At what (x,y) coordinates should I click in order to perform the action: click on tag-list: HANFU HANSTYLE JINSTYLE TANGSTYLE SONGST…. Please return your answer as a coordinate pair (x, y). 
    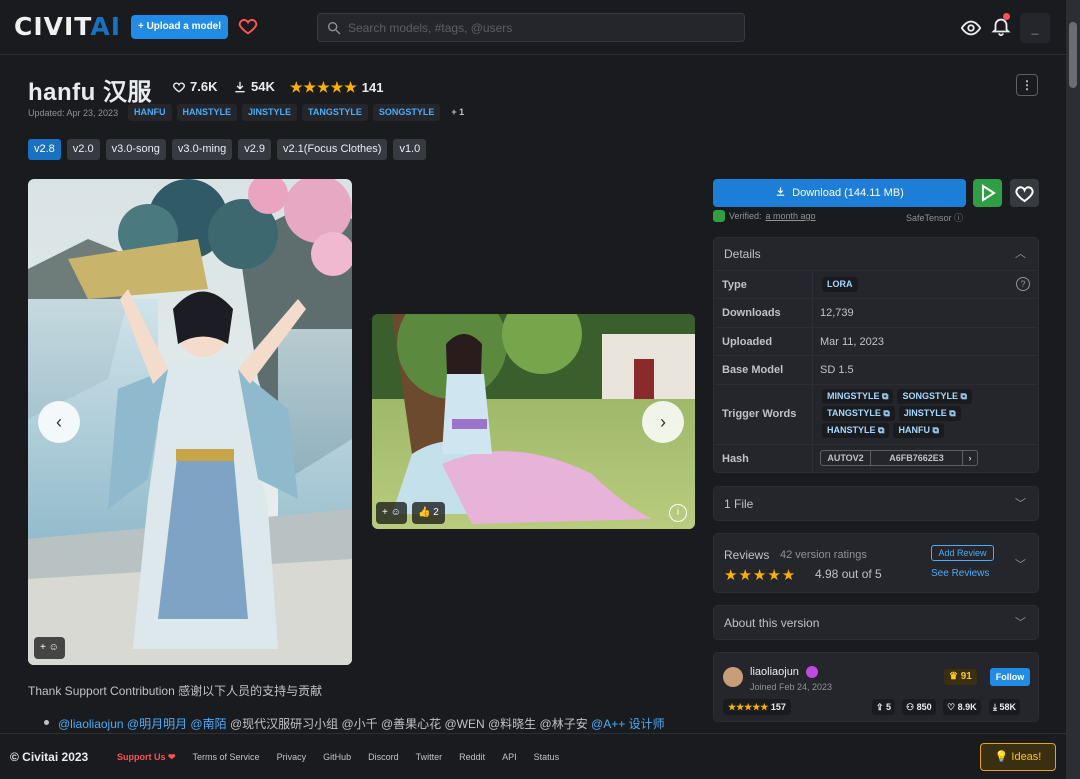
    Looking at the image, I should click on (299, 112).